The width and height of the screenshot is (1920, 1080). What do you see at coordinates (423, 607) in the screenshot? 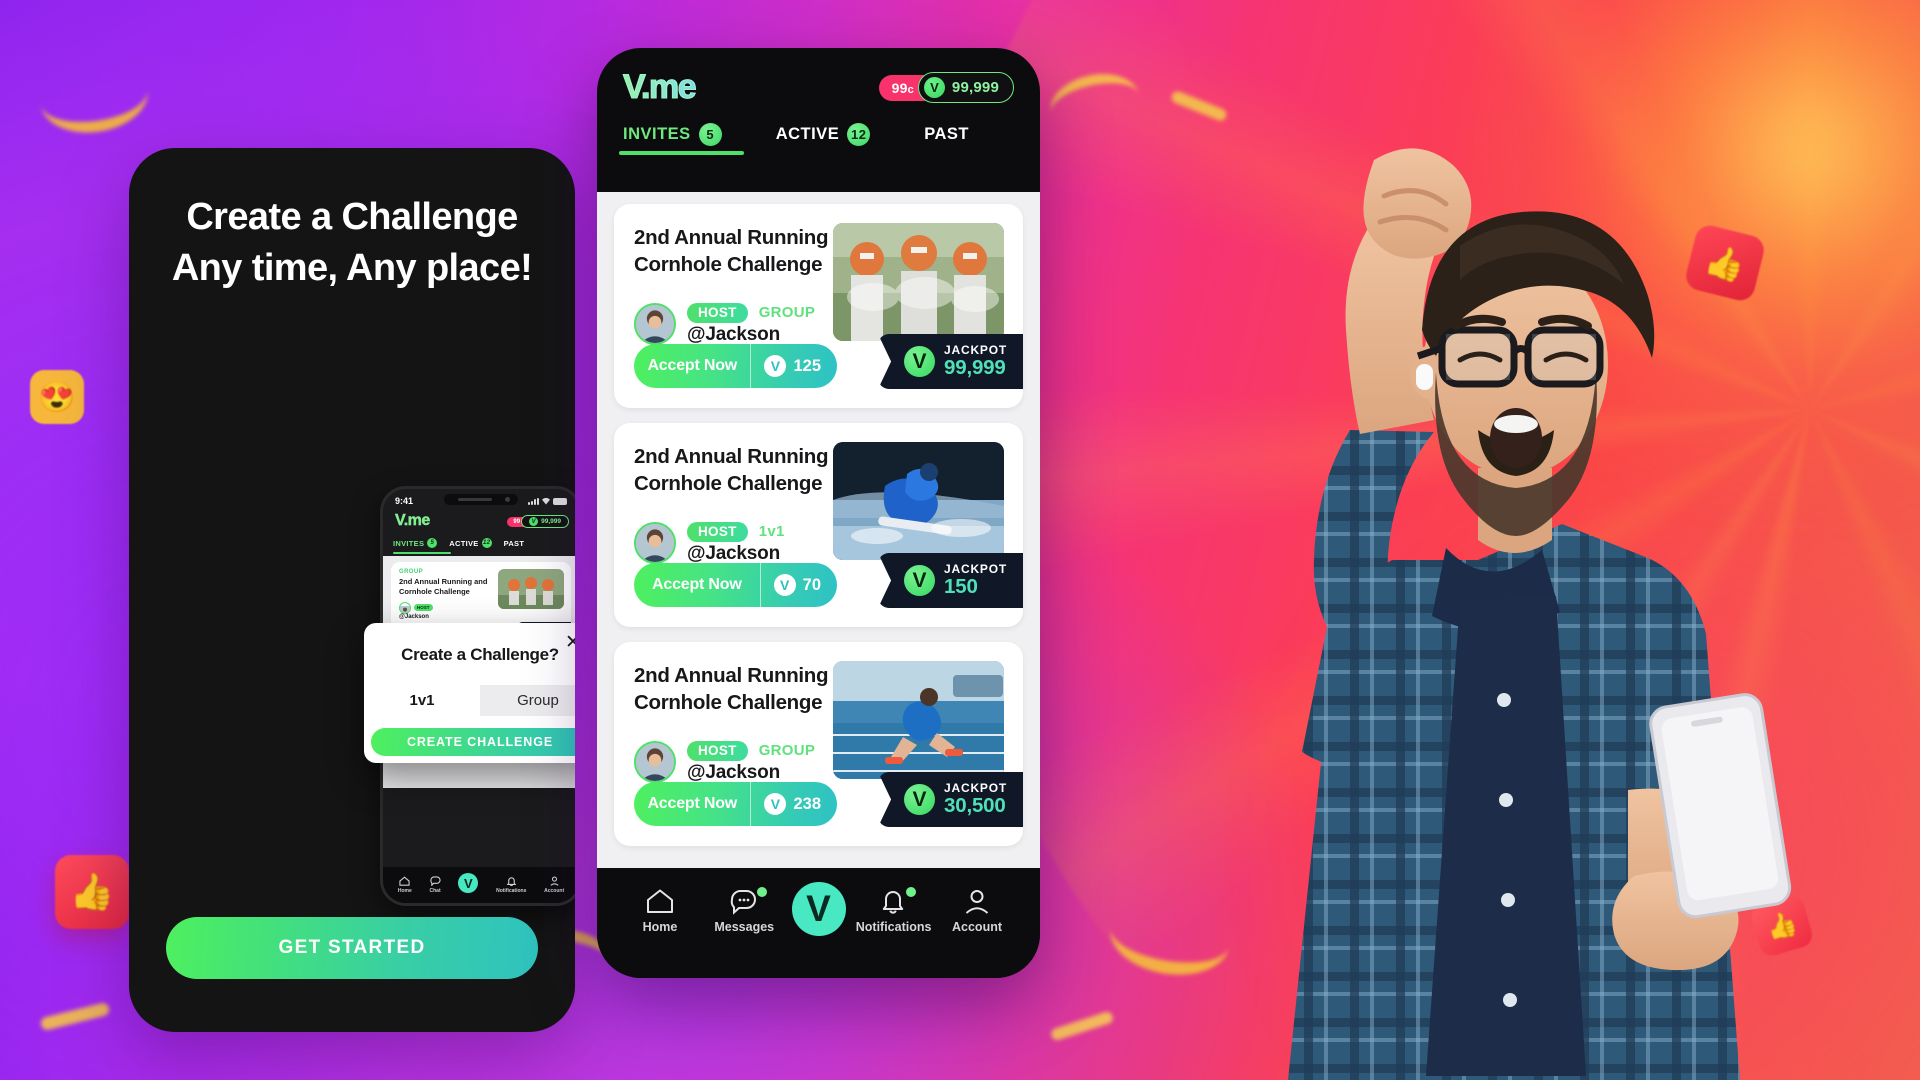
I see `mini-host-badge: HOST` at bounding box center [423, 607].